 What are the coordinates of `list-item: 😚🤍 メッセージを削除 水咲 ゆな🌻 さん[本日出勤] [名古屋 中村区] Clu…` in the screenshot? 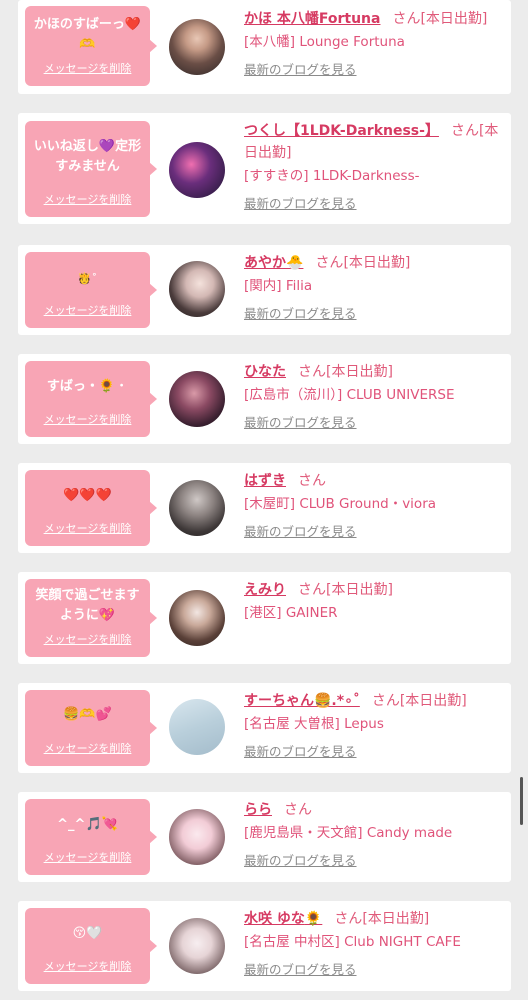 It's located at (264, 946).